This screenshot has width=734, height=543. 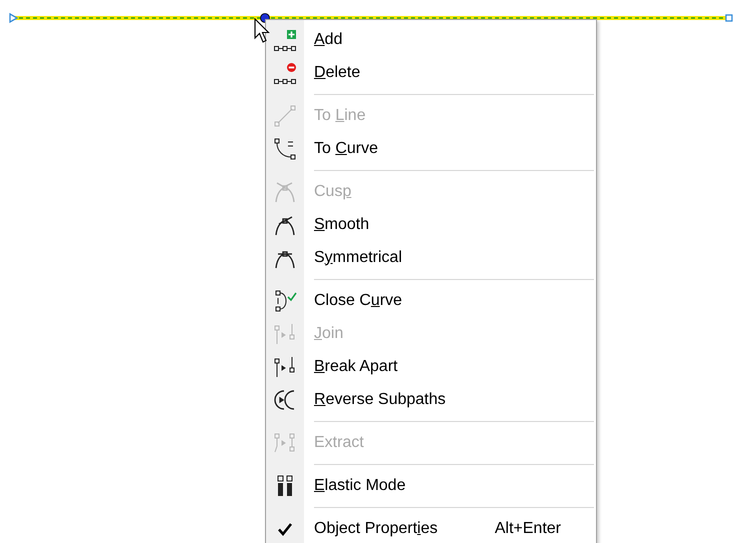 What do you see at coordinates (285, 192) in the screenshot?
I see `cusp-node-icon` at bounding box center [285, 192].